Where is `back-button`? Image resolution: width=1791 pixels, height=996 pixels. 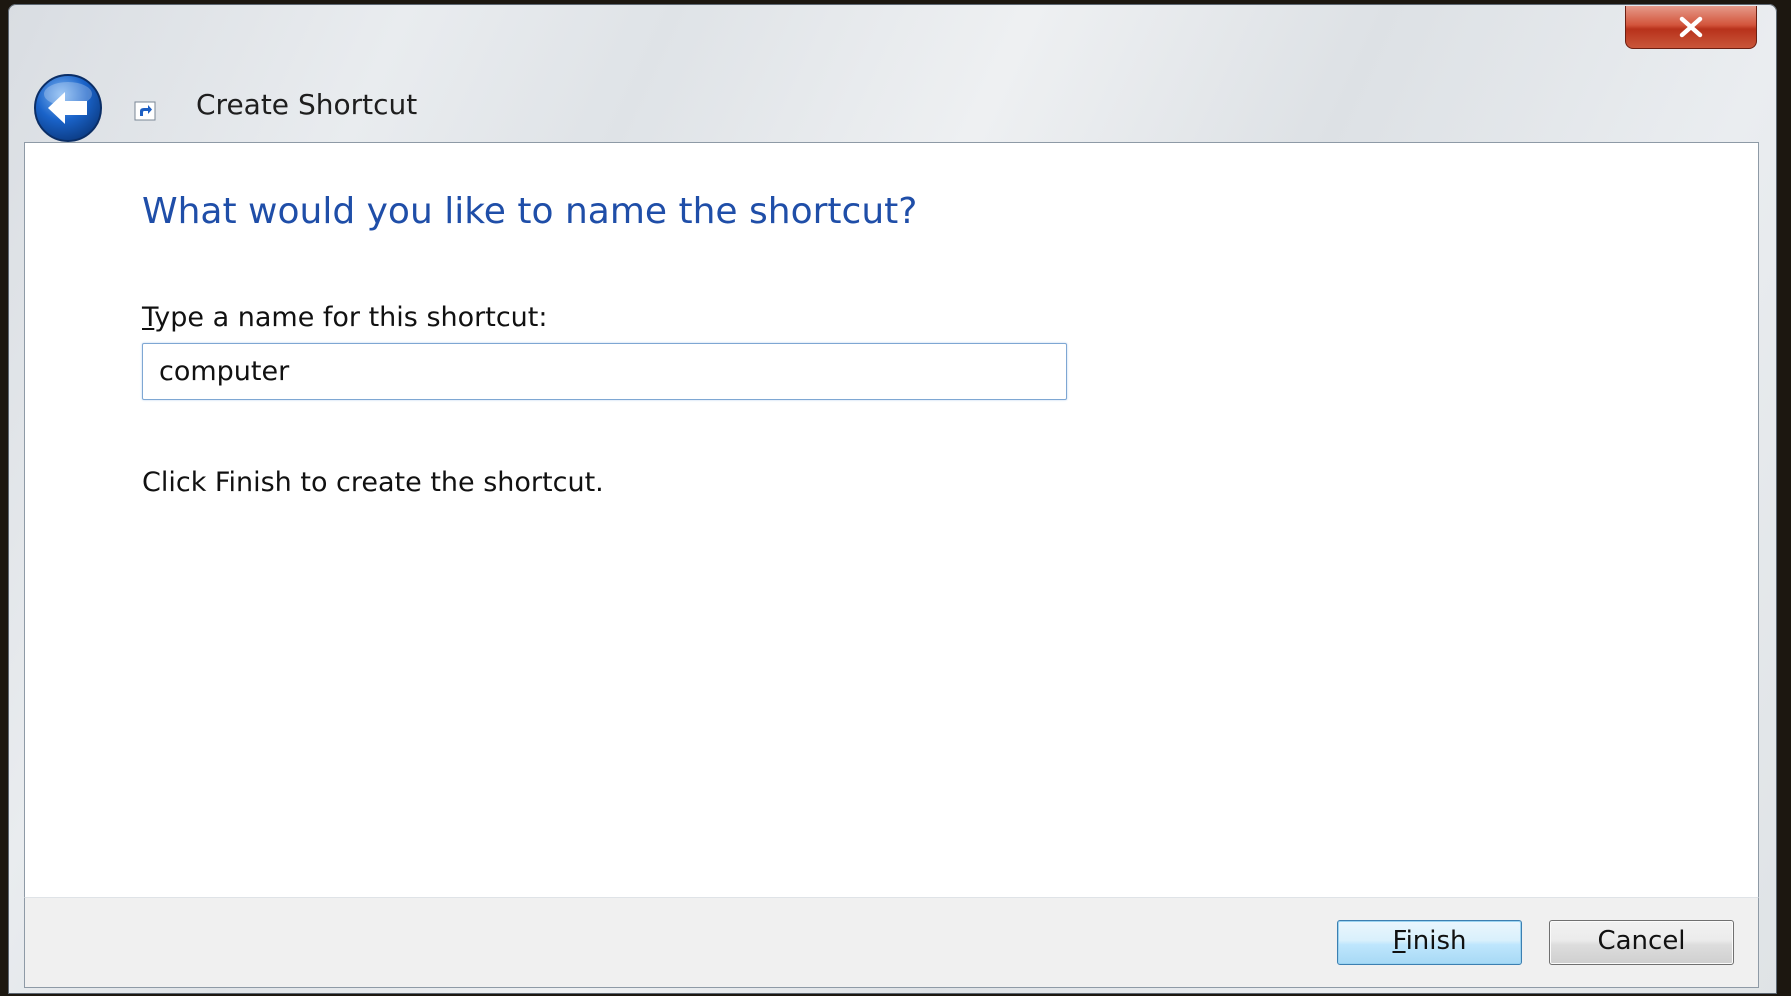 back-button is located at coordinates (68, 108).